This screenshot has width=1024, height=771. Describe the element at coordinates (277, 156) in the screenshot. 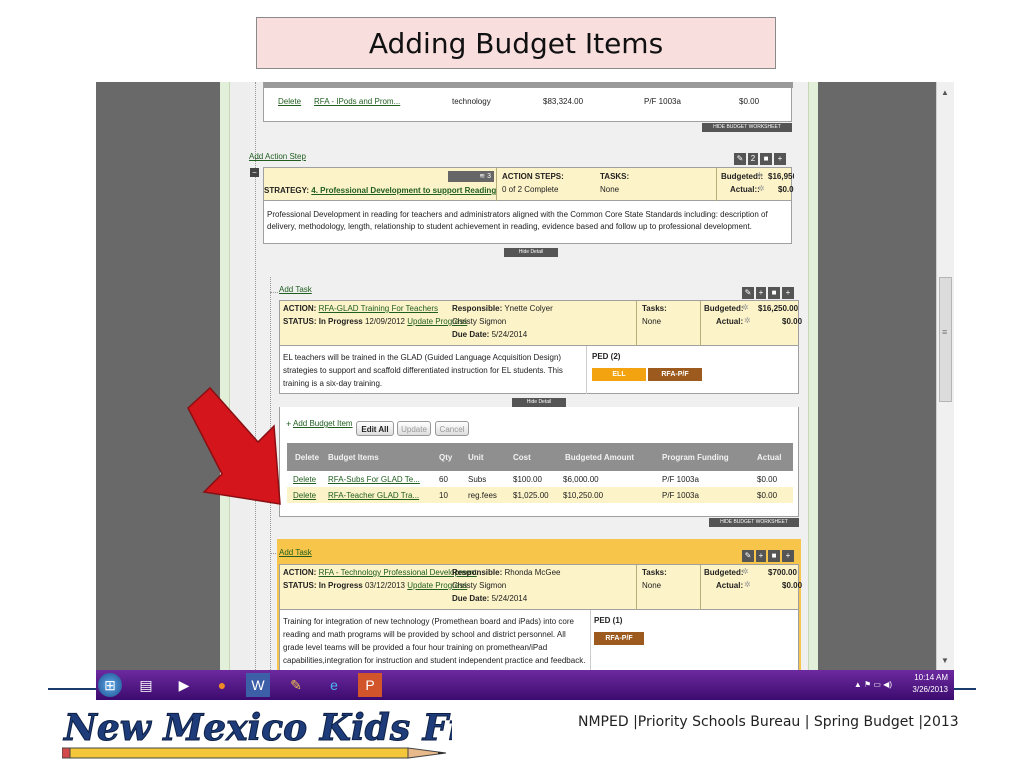

I see `add-action-step-link: Add Action Step` at that location.